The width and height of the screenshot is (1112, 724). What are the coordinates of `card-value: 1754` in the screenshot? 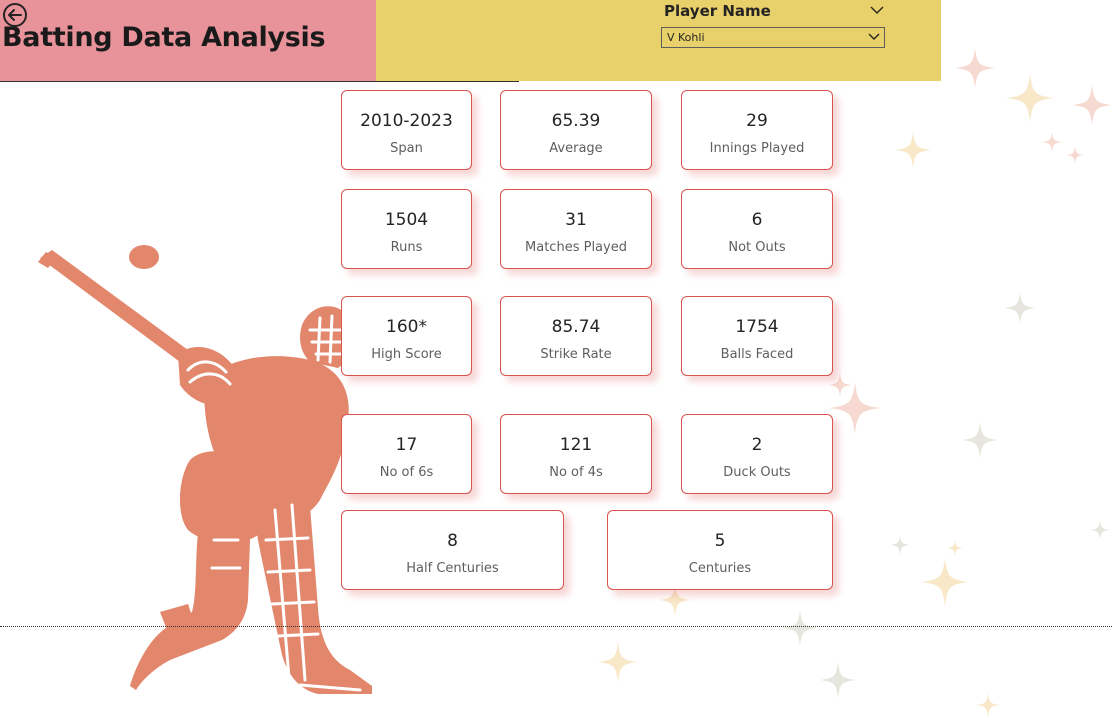 It's located at (757, 327).